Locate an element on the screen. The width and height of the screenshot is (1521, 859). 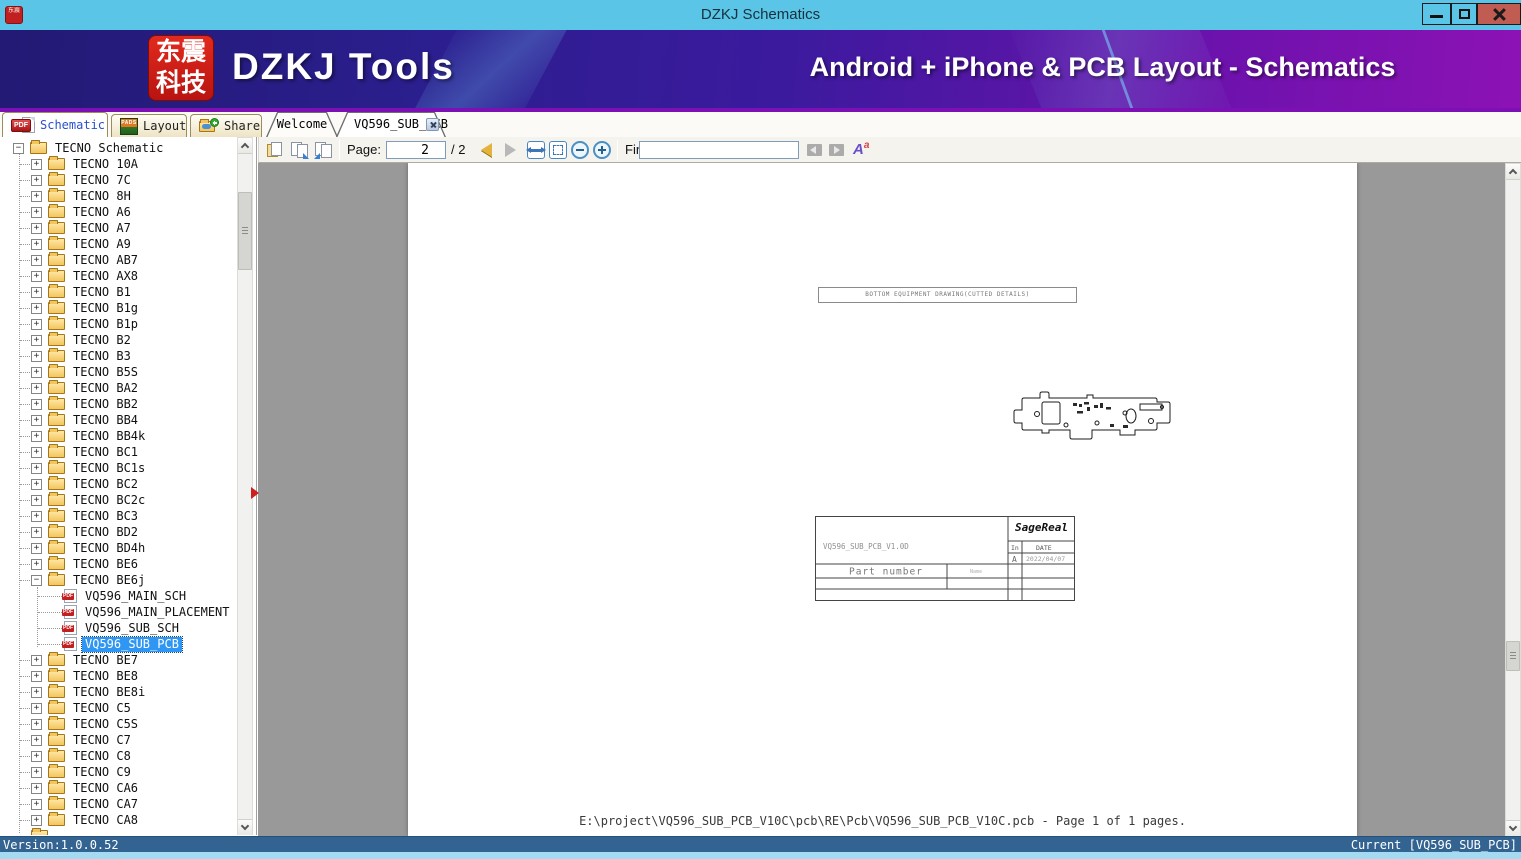
tree-item-folder: + TECNO A6 is located at coordinates (118, 212).